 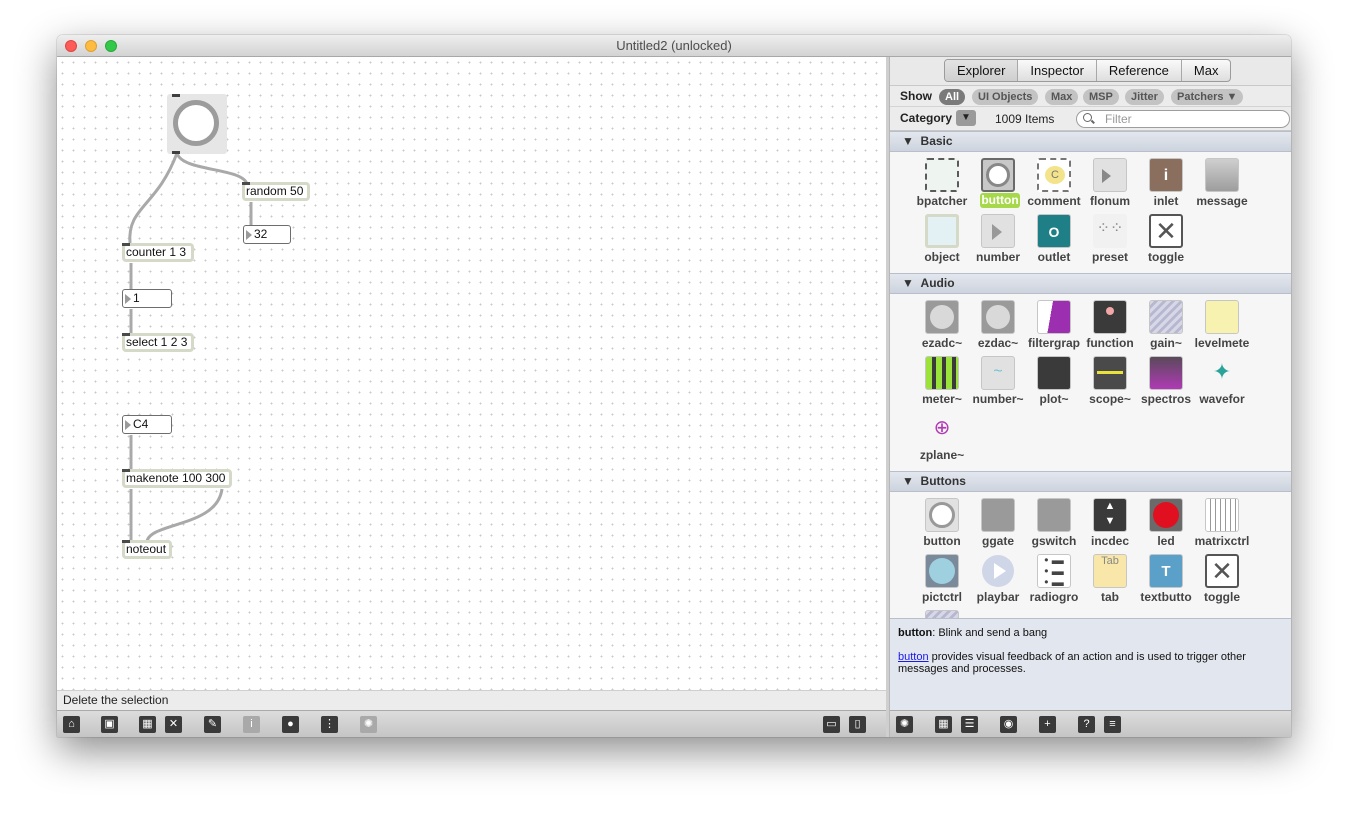 I want to click on counter-object: counter 1 3, so click(x=158, y=252).